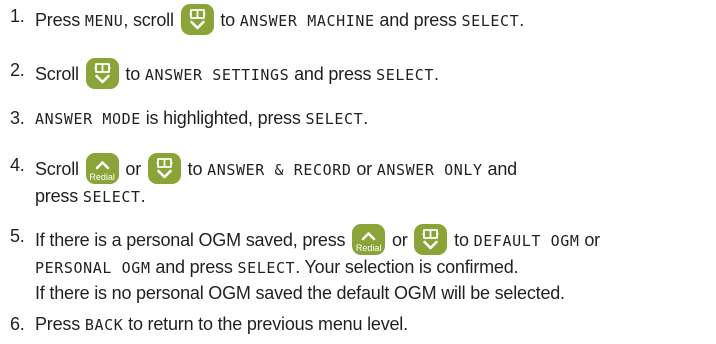  I want to click on step-number: 3., so click(17, 118).